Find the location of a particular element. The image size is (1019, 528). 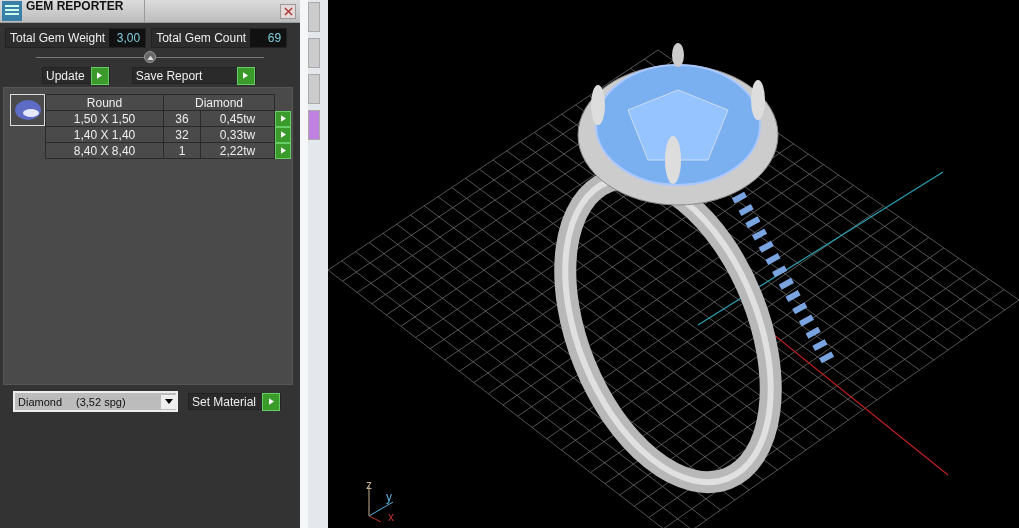

table-cell: 0,33tw is located at coordinates (237, 134).